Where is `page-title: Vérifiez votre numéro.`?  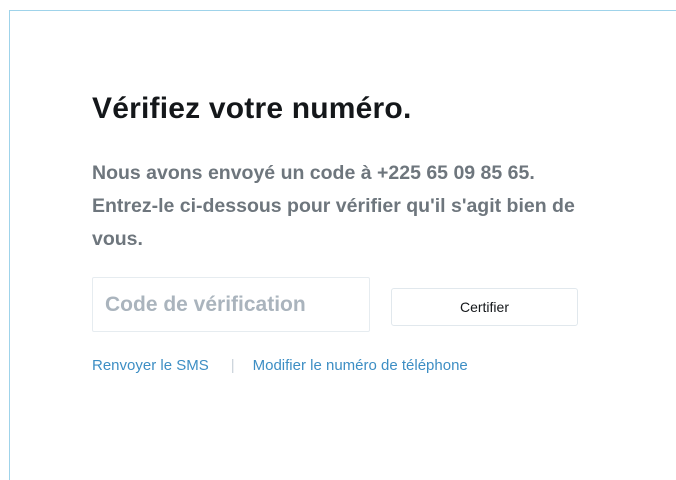 page-title: Vérifiez votre numéro. is located at coordinates (252, 108).